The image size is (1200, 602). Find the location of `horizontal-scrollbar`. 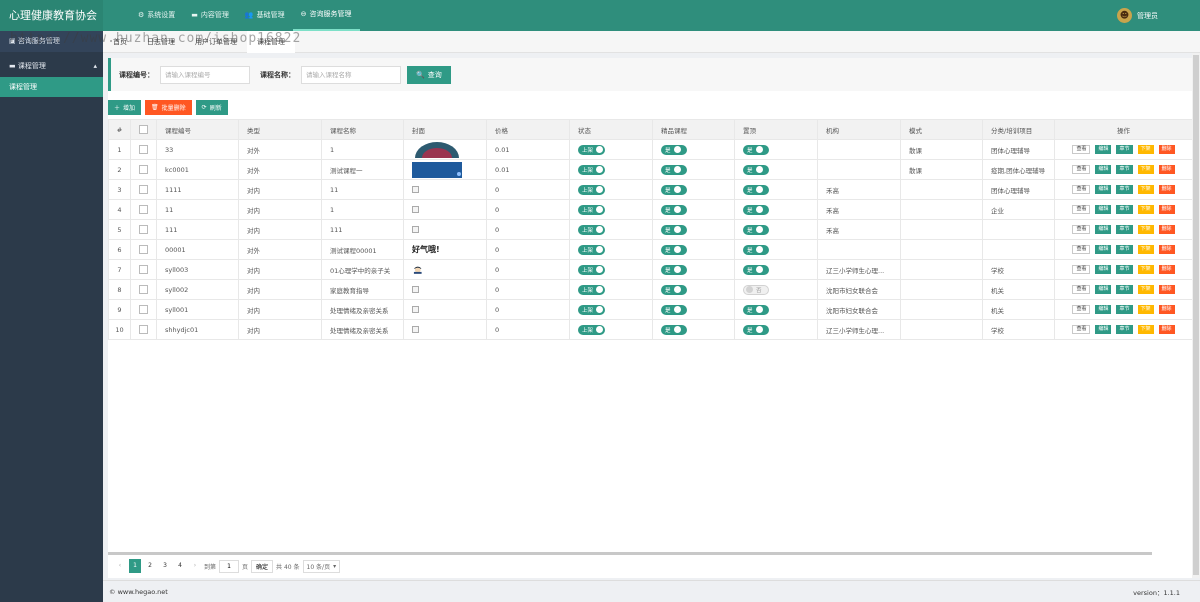

horizontal-scrollbar is located at coordinates (630, 553).